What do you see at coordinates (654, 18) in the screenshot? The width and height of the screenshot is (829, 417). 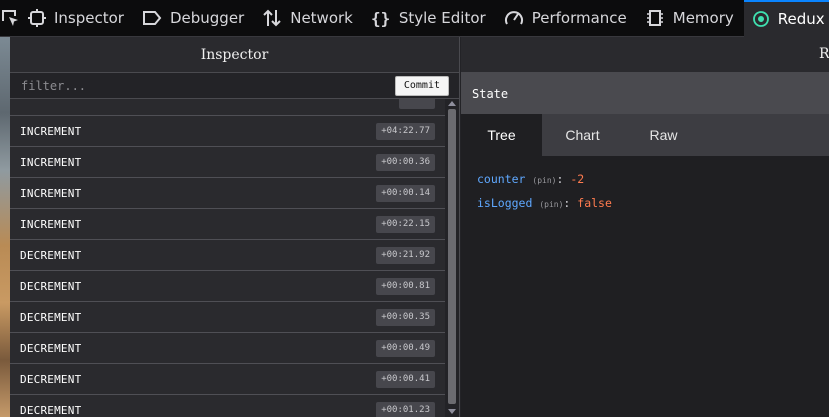 I see `memory-icon` at bounding box center [654, 18].